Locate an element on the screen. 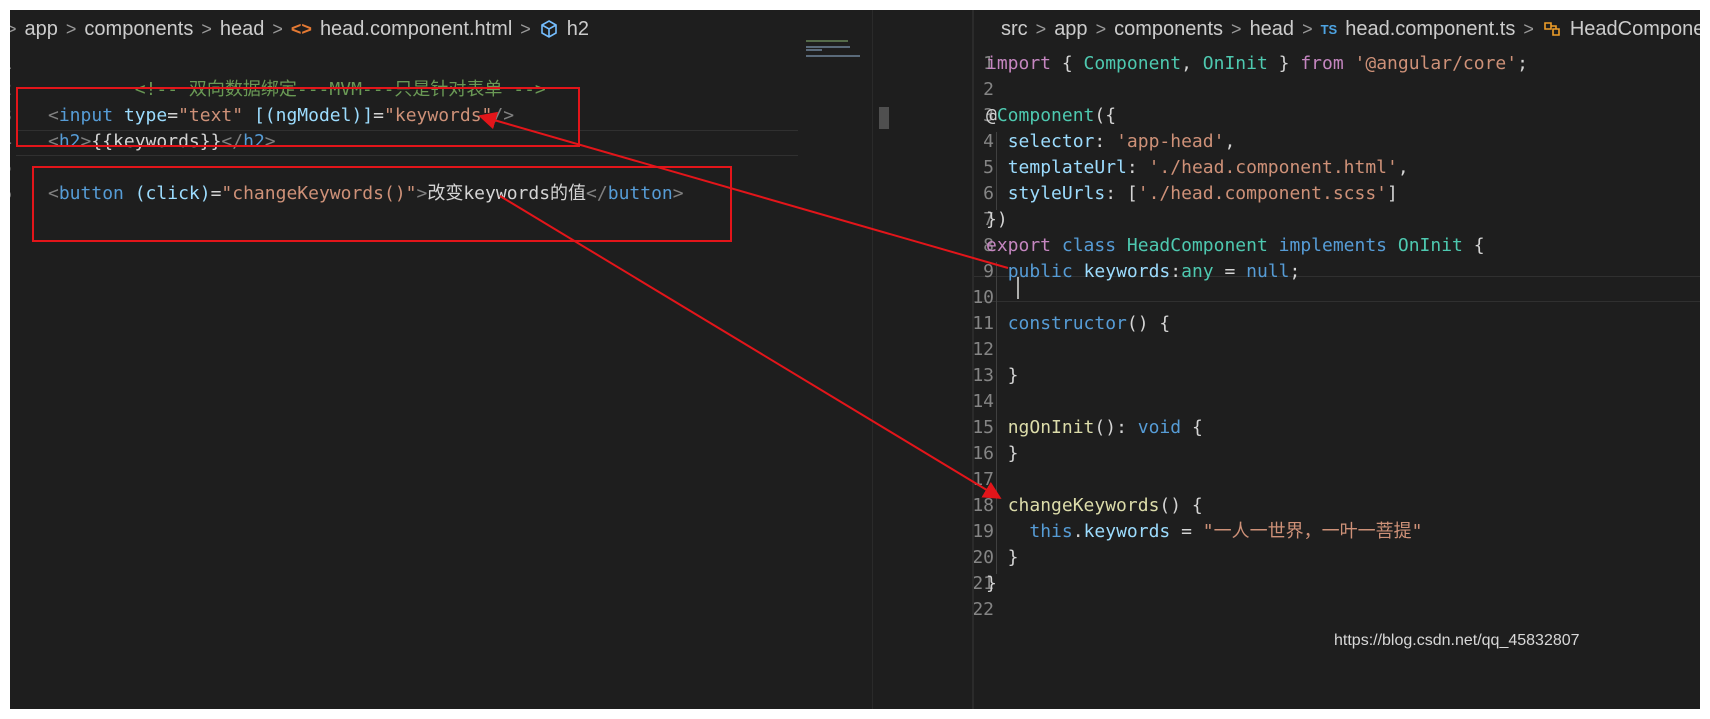 This screenshot has height=719, width=1710. arrow-click-to-method is located at coordinates (750, 347).